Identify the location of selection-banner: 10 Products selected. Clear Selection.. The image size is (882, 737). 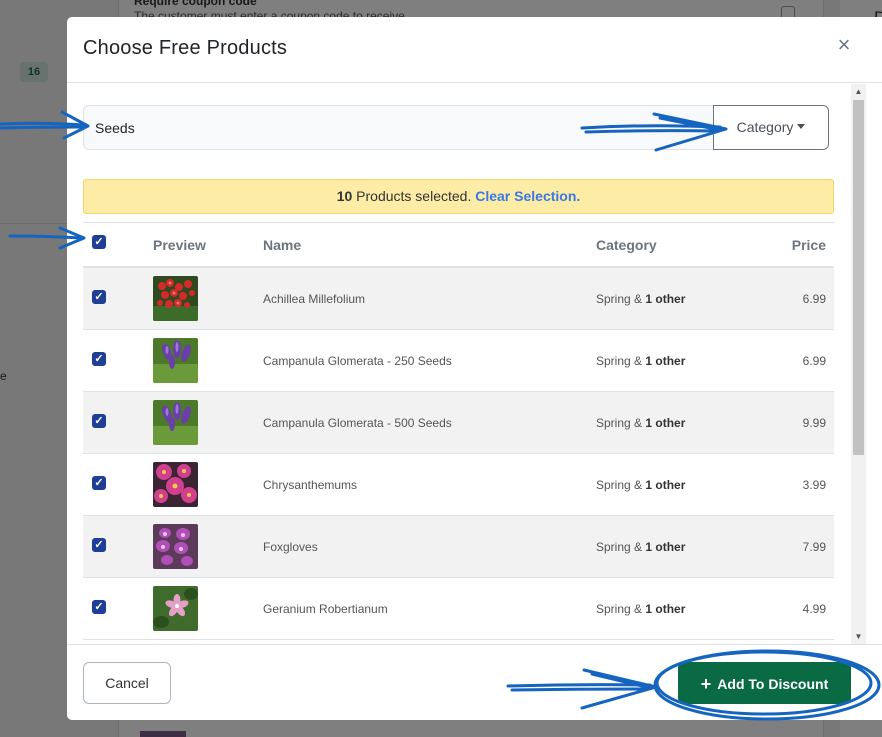
(458, 196).